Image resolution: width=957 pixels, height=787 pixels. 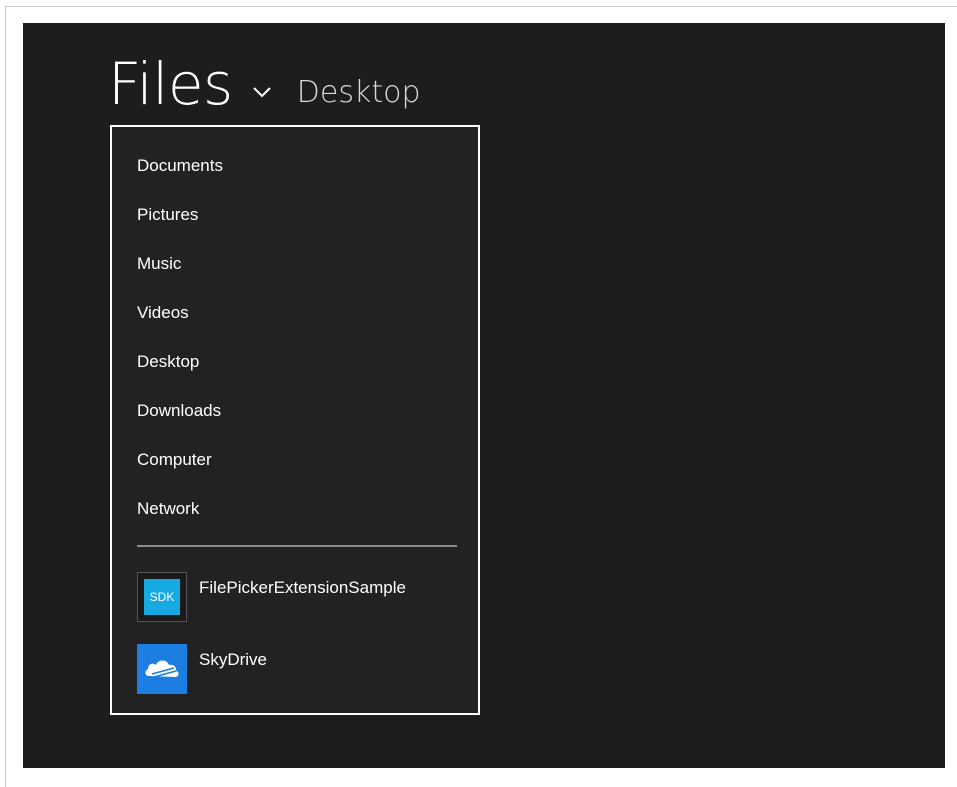 I want to click on skydrive-tile, so click(x=162, y=669).